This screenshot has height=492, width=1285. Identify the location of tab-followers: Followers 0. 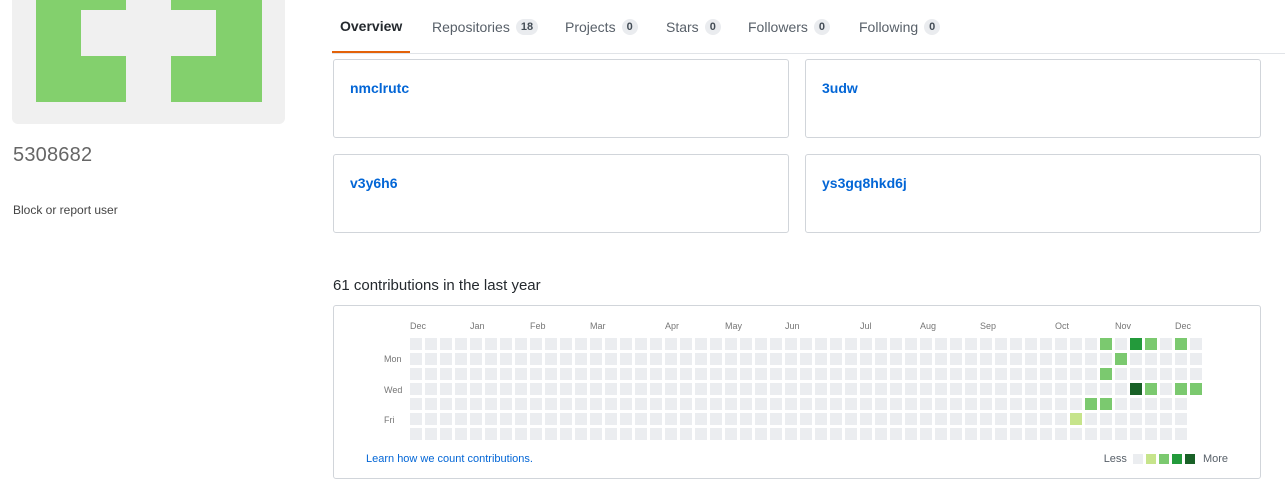
(789, 26).